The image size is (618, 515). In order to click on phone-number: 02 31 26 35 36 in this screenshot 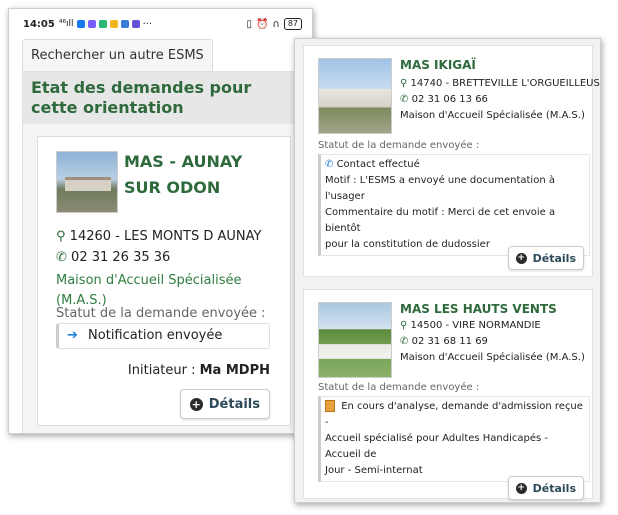, I will do `click(120, 257)`.